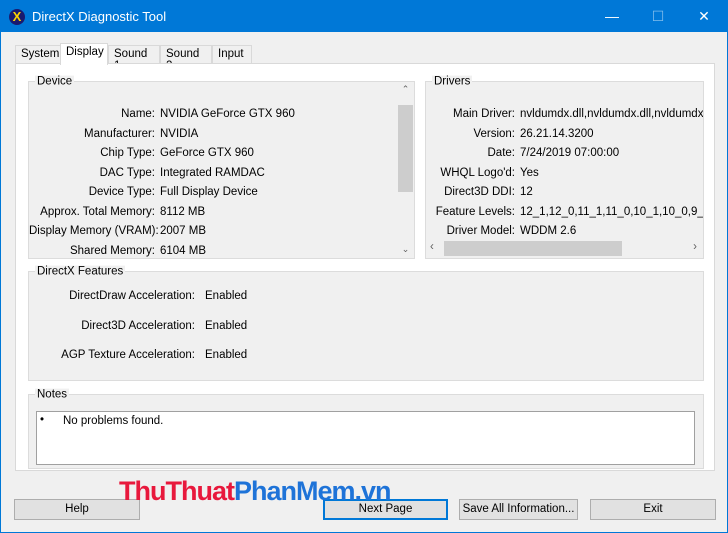 Image resolution: width=728 pixels, height=533 pixels. I want to click on drivers-label: Main Driver:, so click(484, 114).